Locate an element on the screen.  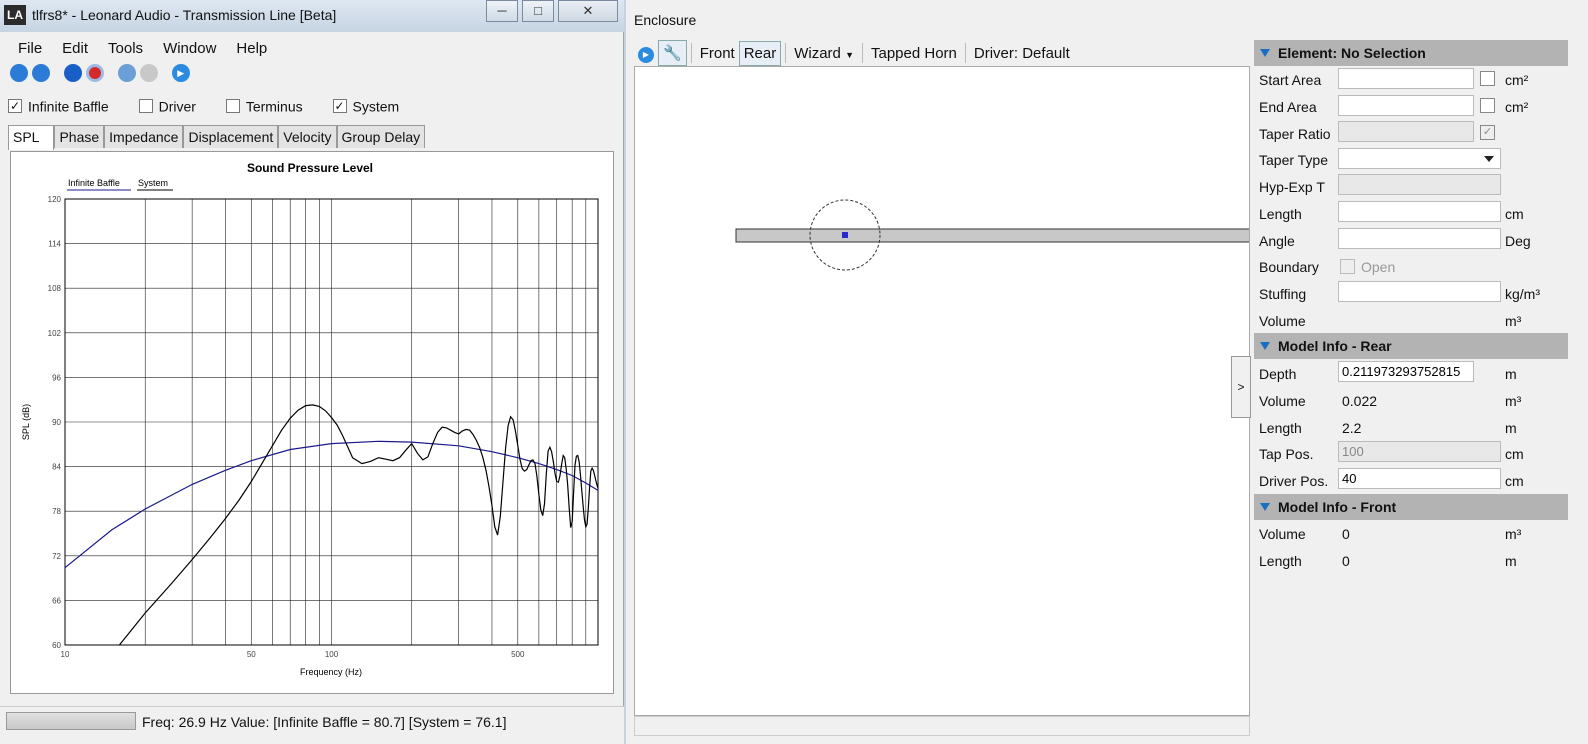
front-button: Front is located at coordinates (717, 53).